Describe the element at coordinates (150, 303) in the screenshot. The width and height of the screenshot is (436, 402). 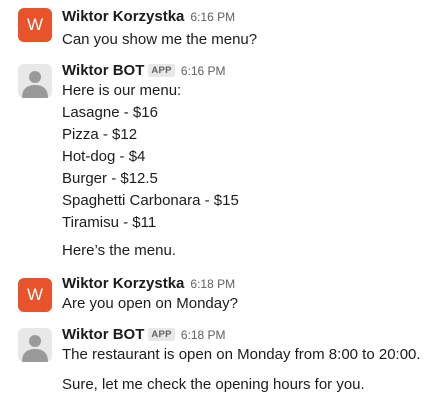
I see `message-text: Are you open on Monday?` at that location.